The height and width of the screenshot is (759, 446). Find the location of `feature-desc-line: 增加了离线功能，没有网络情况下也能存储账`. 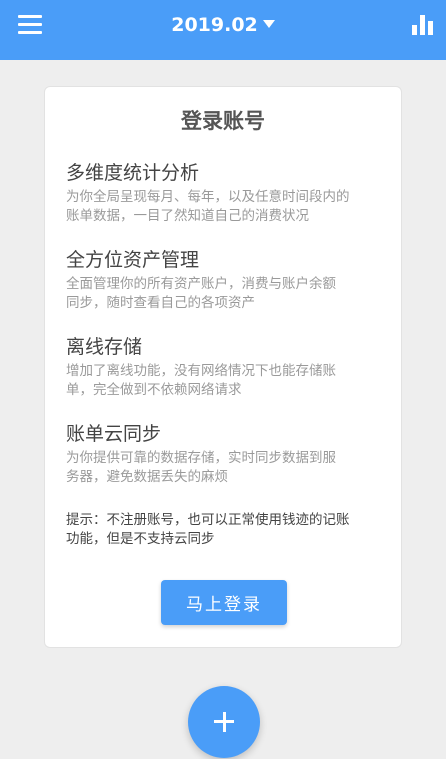

feature-desc-line: 增加了离线功能，没有网络情况下也能存储账 is located at coordinates (201, 371).